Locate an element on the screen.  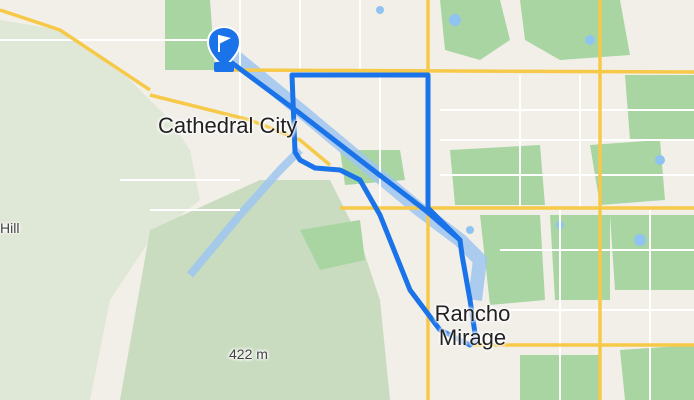
label-rancho: Rancho is located at coordinates (472, 313).